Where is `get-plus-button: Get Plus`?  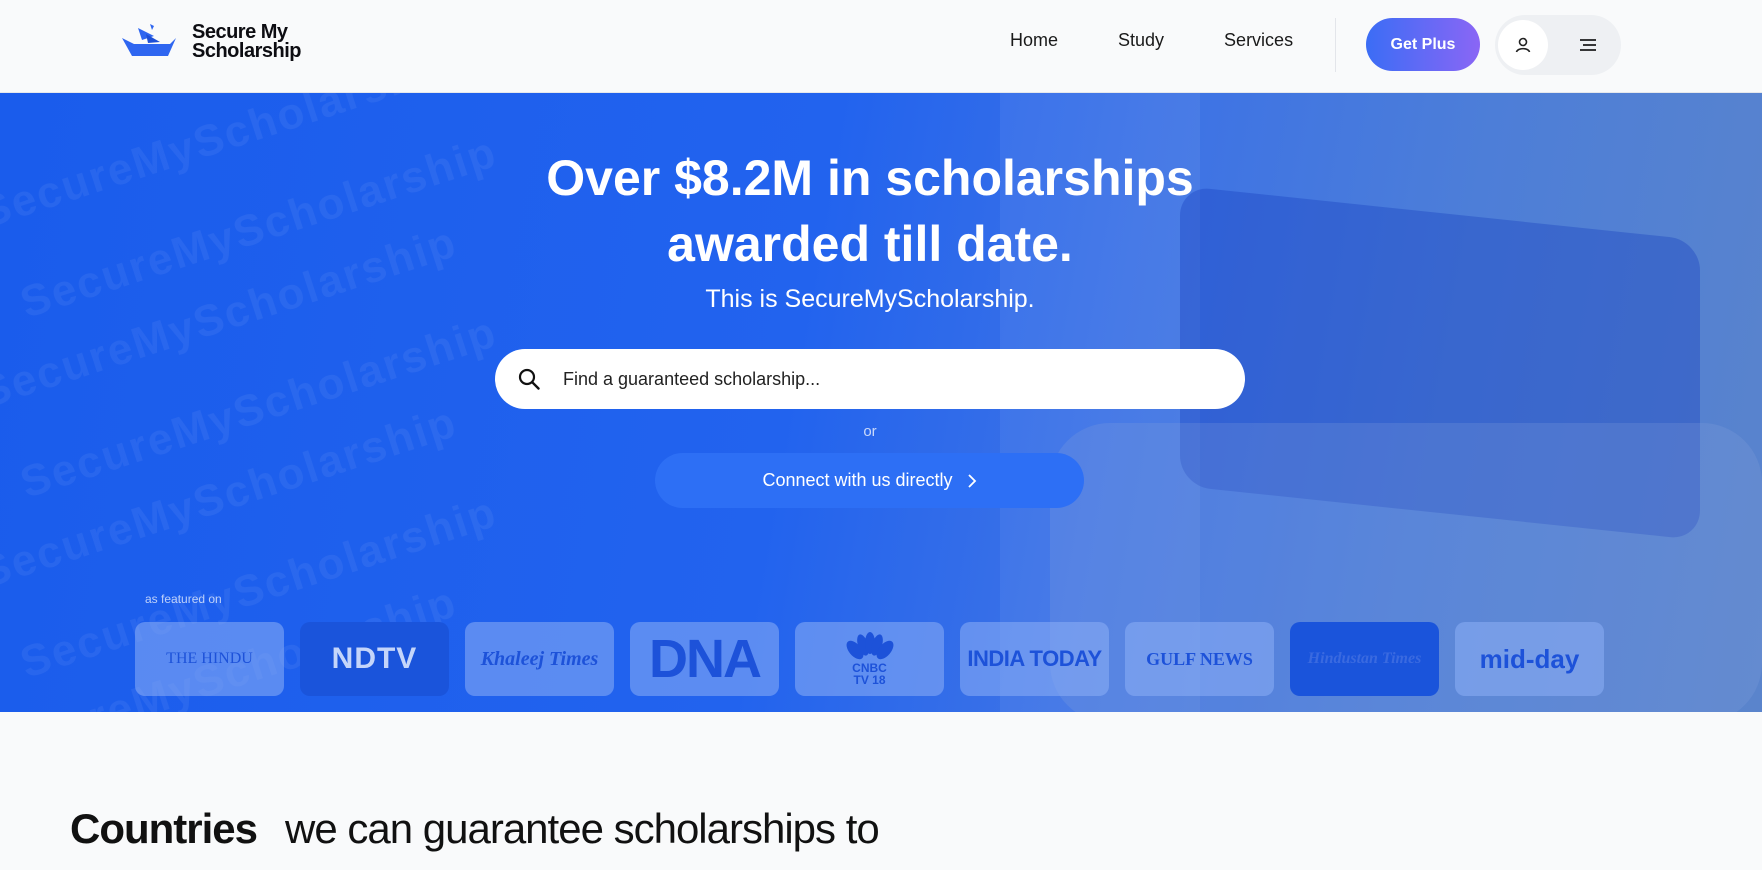 get-plus-button: Get Plus is located at coordinates (1423, 44).